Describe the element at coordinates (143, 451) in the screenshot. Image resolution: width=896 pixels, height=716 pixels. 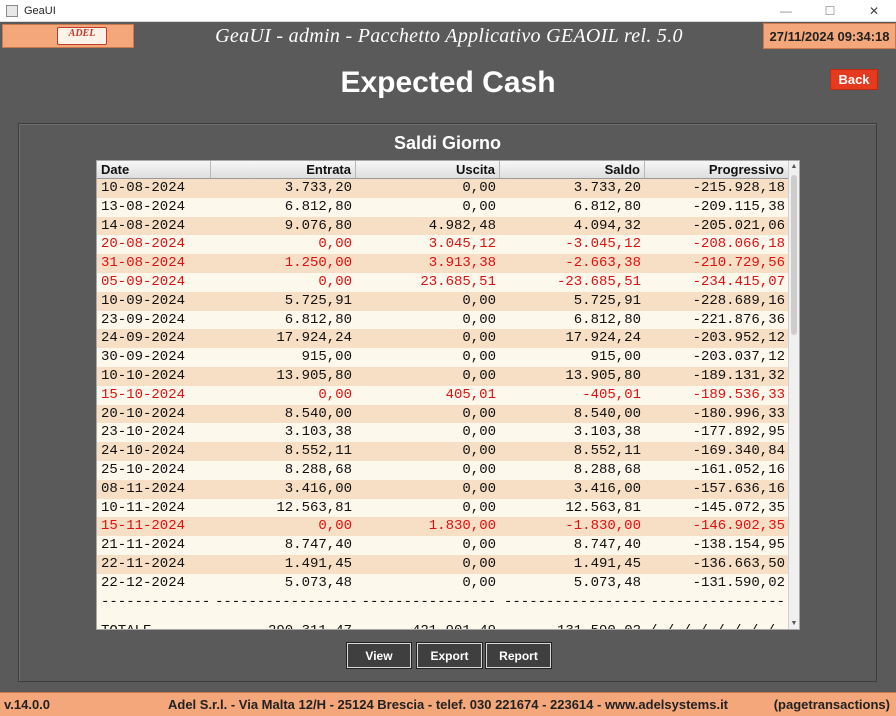
I see `cell-date: 24-10-2024` at that location.